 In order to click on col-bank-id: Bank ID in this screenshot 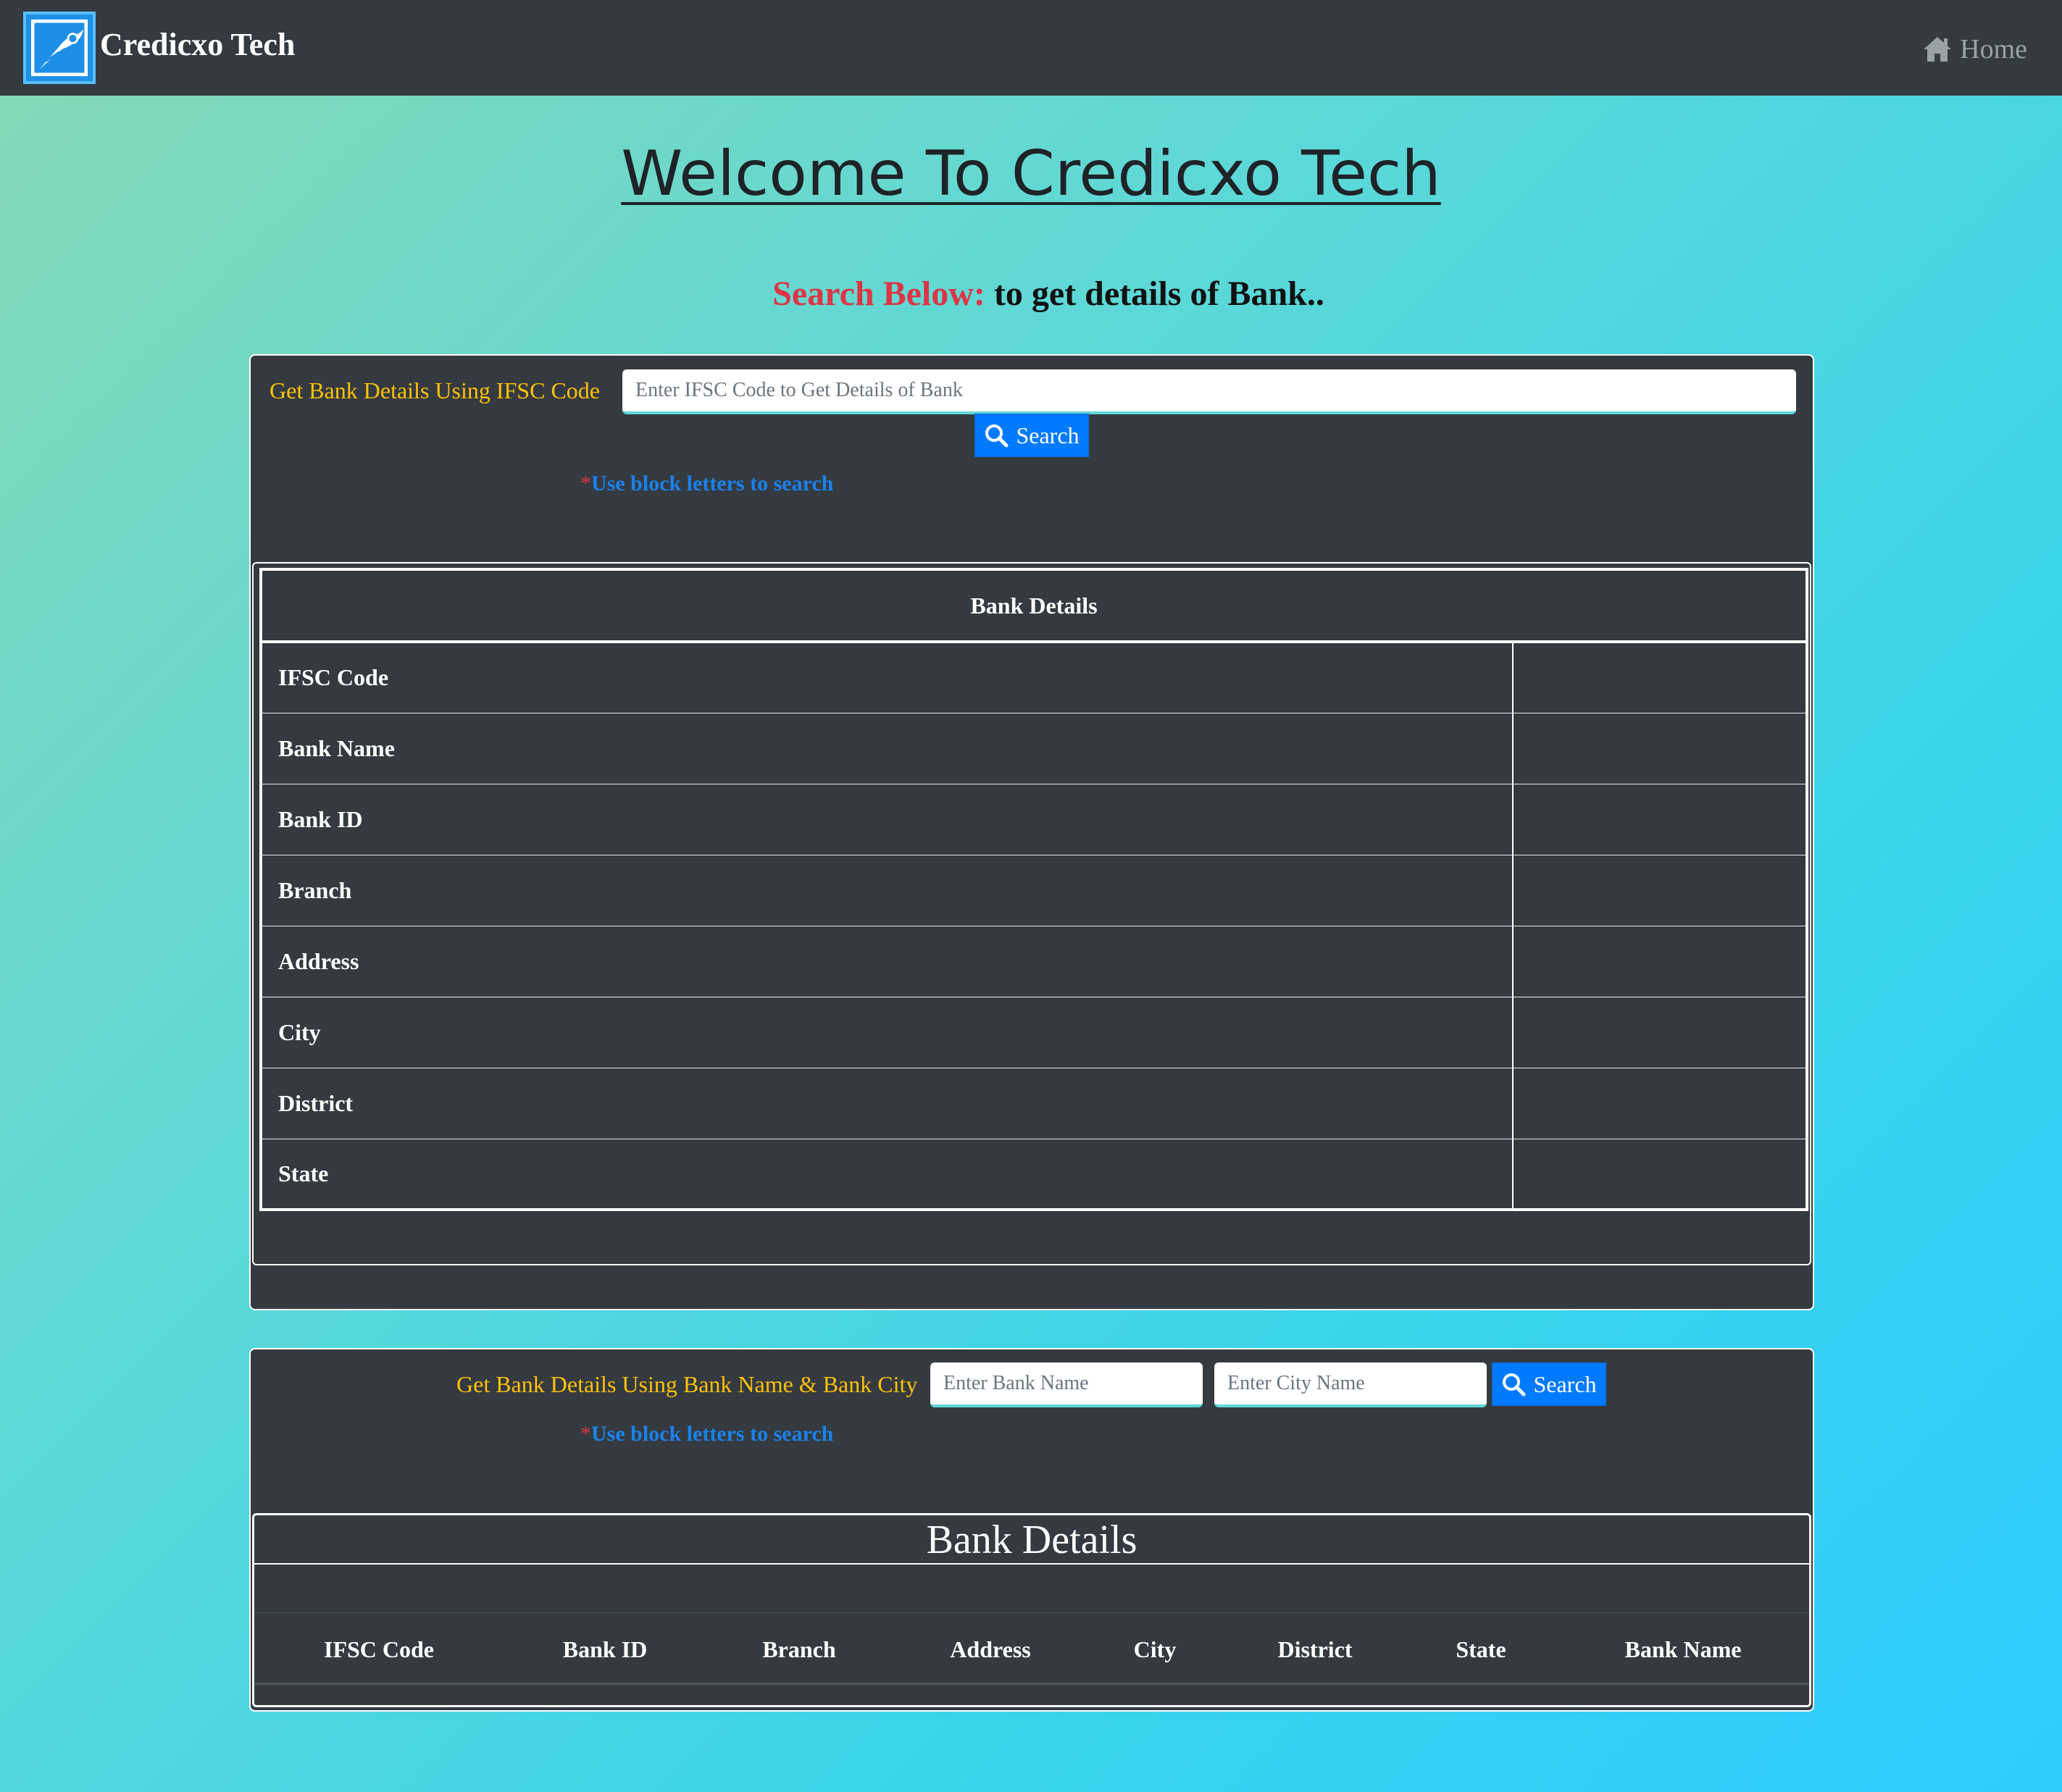, I will do `click(605, 1649)`.